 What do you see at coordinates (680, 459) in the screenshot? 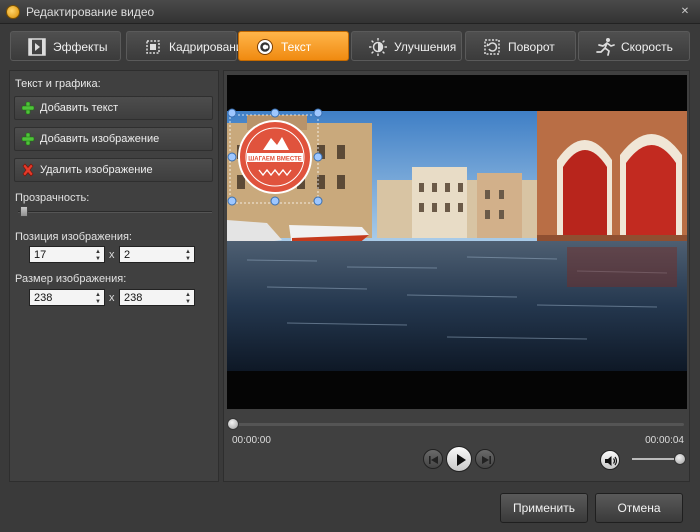
I see `volume-slider-thumb` at bounding box center [680, 459].